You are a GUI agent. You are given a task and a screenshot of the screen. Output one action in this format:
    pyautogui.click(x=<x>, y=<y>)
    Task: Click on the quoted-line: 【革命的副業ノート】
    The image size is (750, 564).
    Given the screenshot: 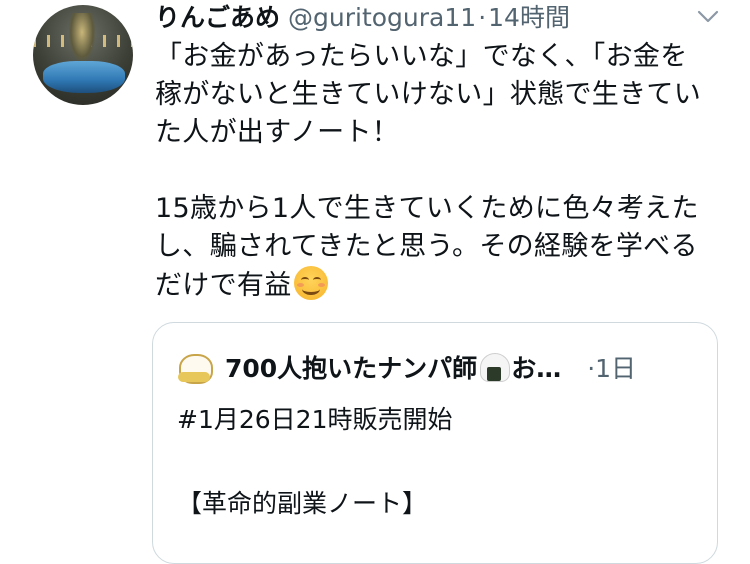 What is the action you would take?
    pyautogui.click(x=302, y=503)
    